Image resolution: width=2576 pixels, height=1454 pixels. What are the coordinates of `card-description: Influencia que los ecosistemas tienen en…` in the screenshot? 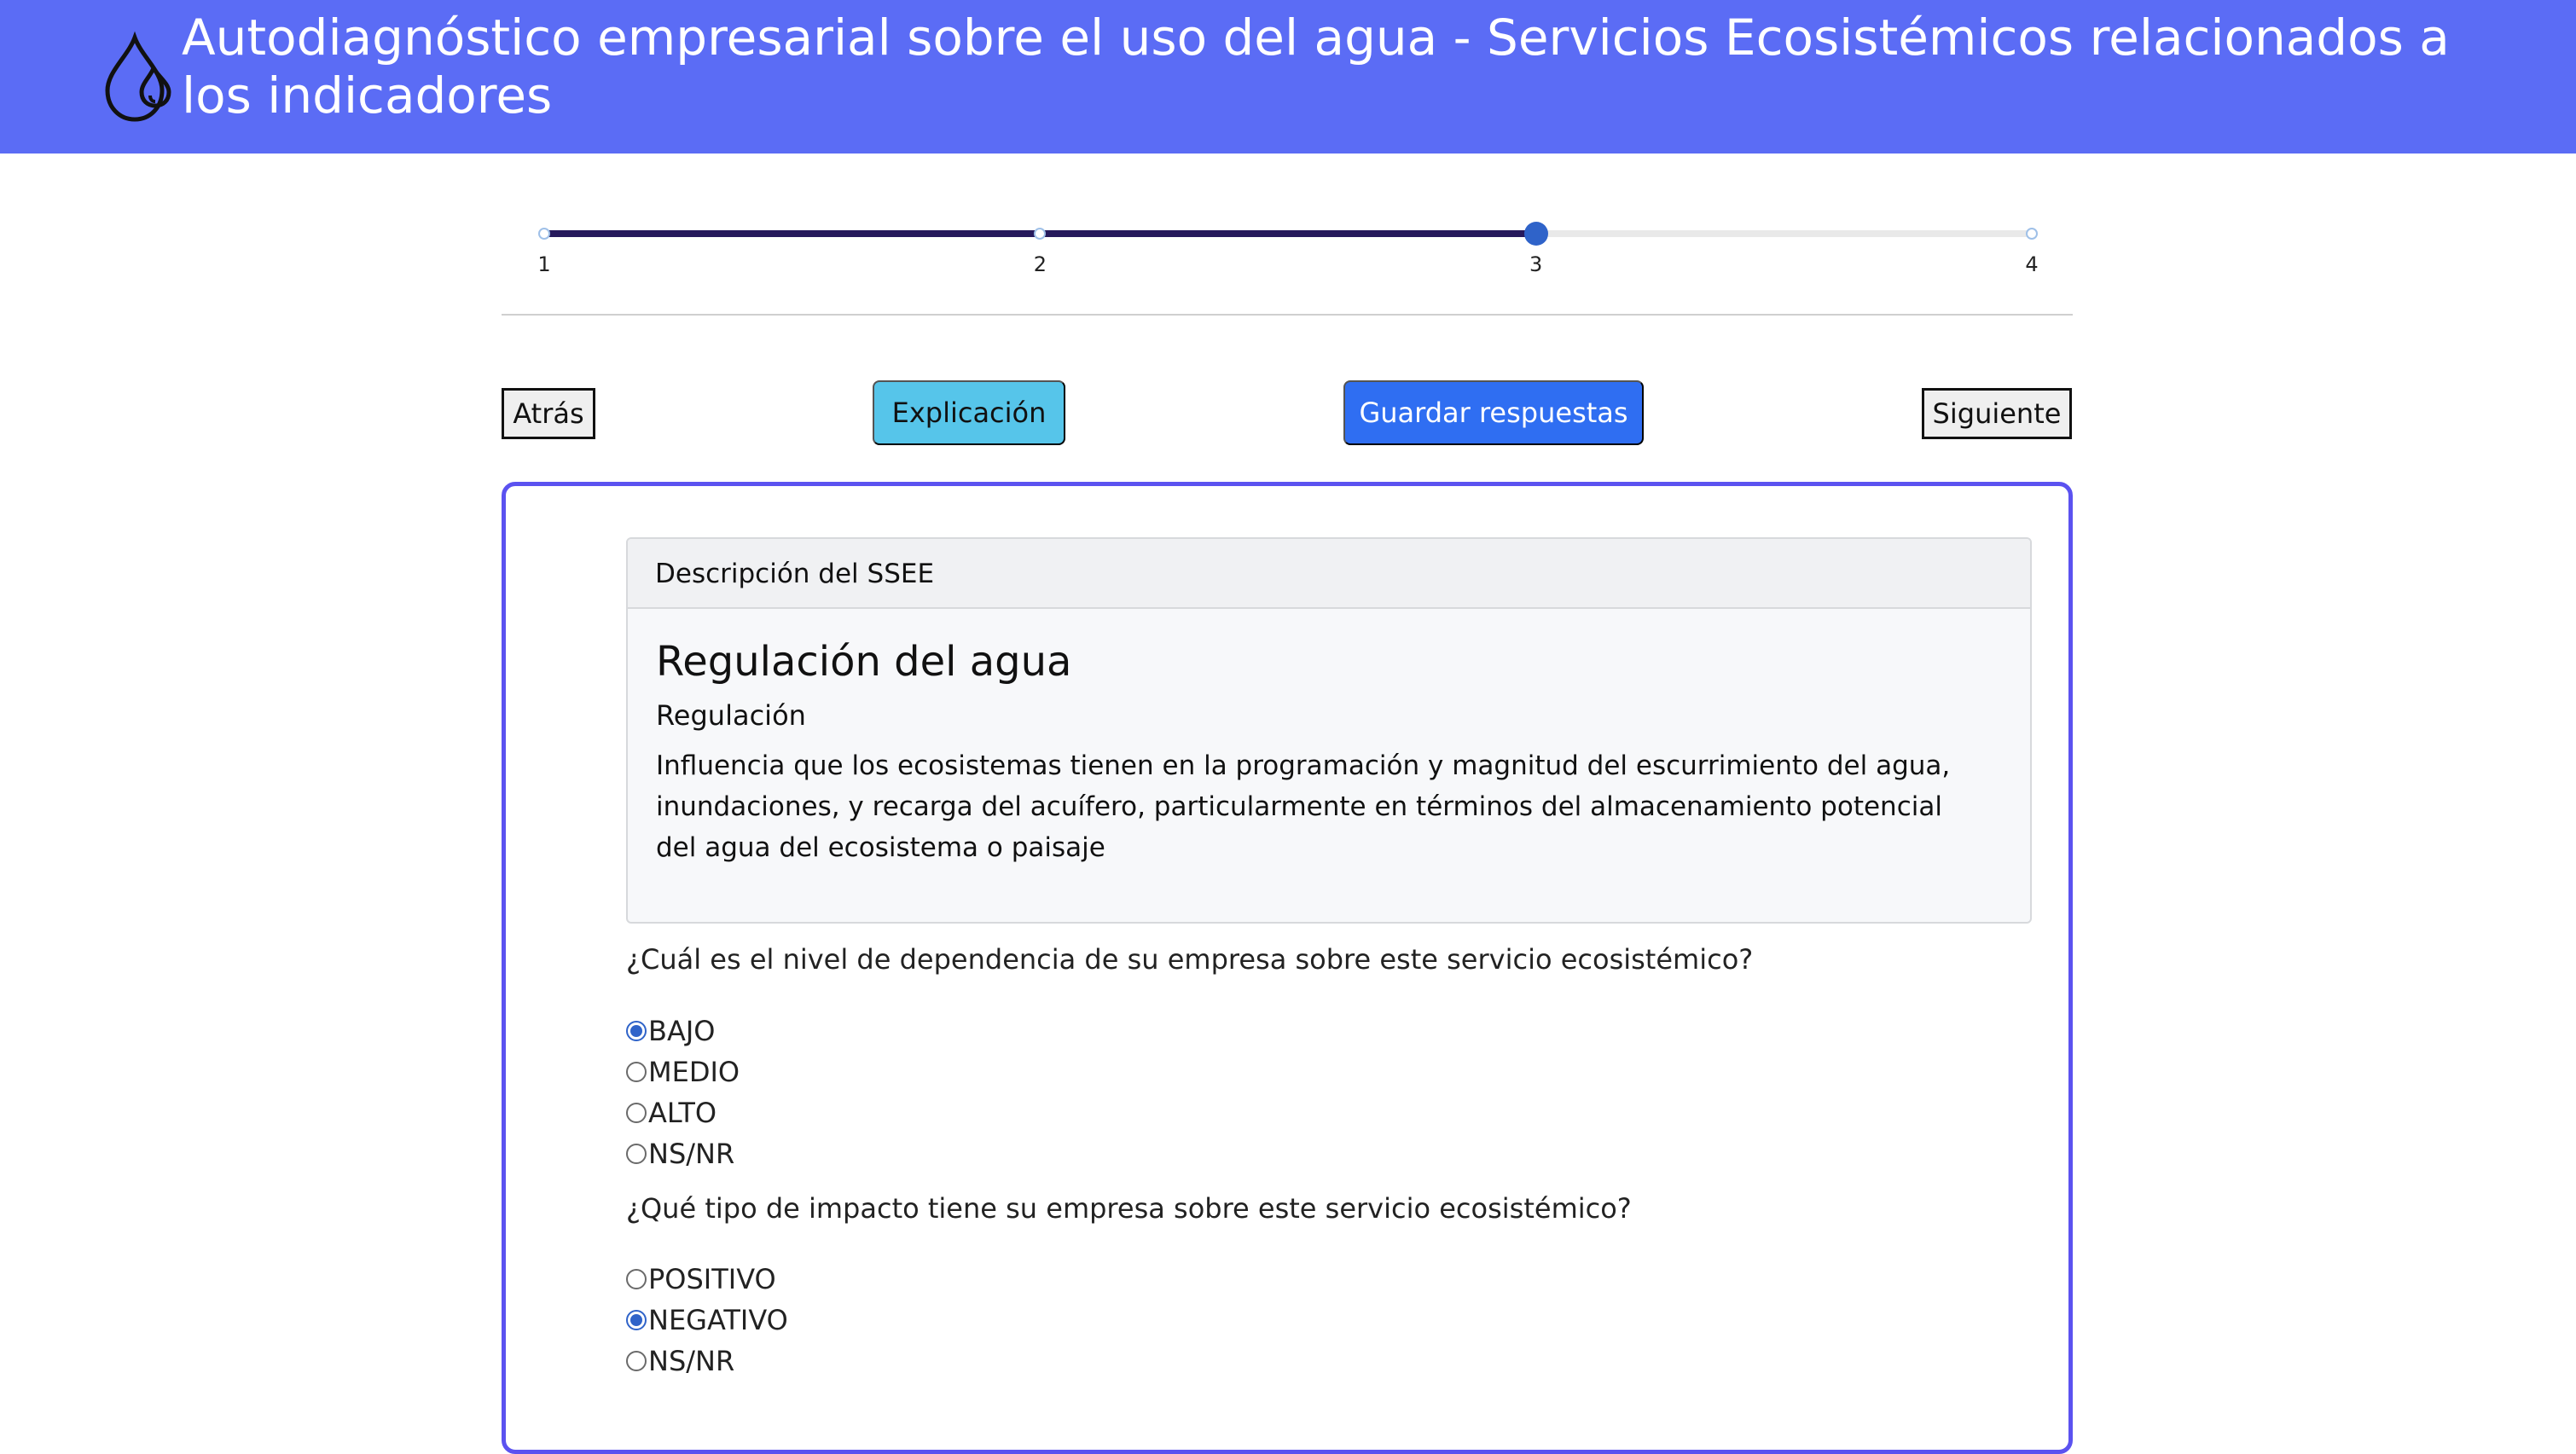 It's located at (1303, 806).